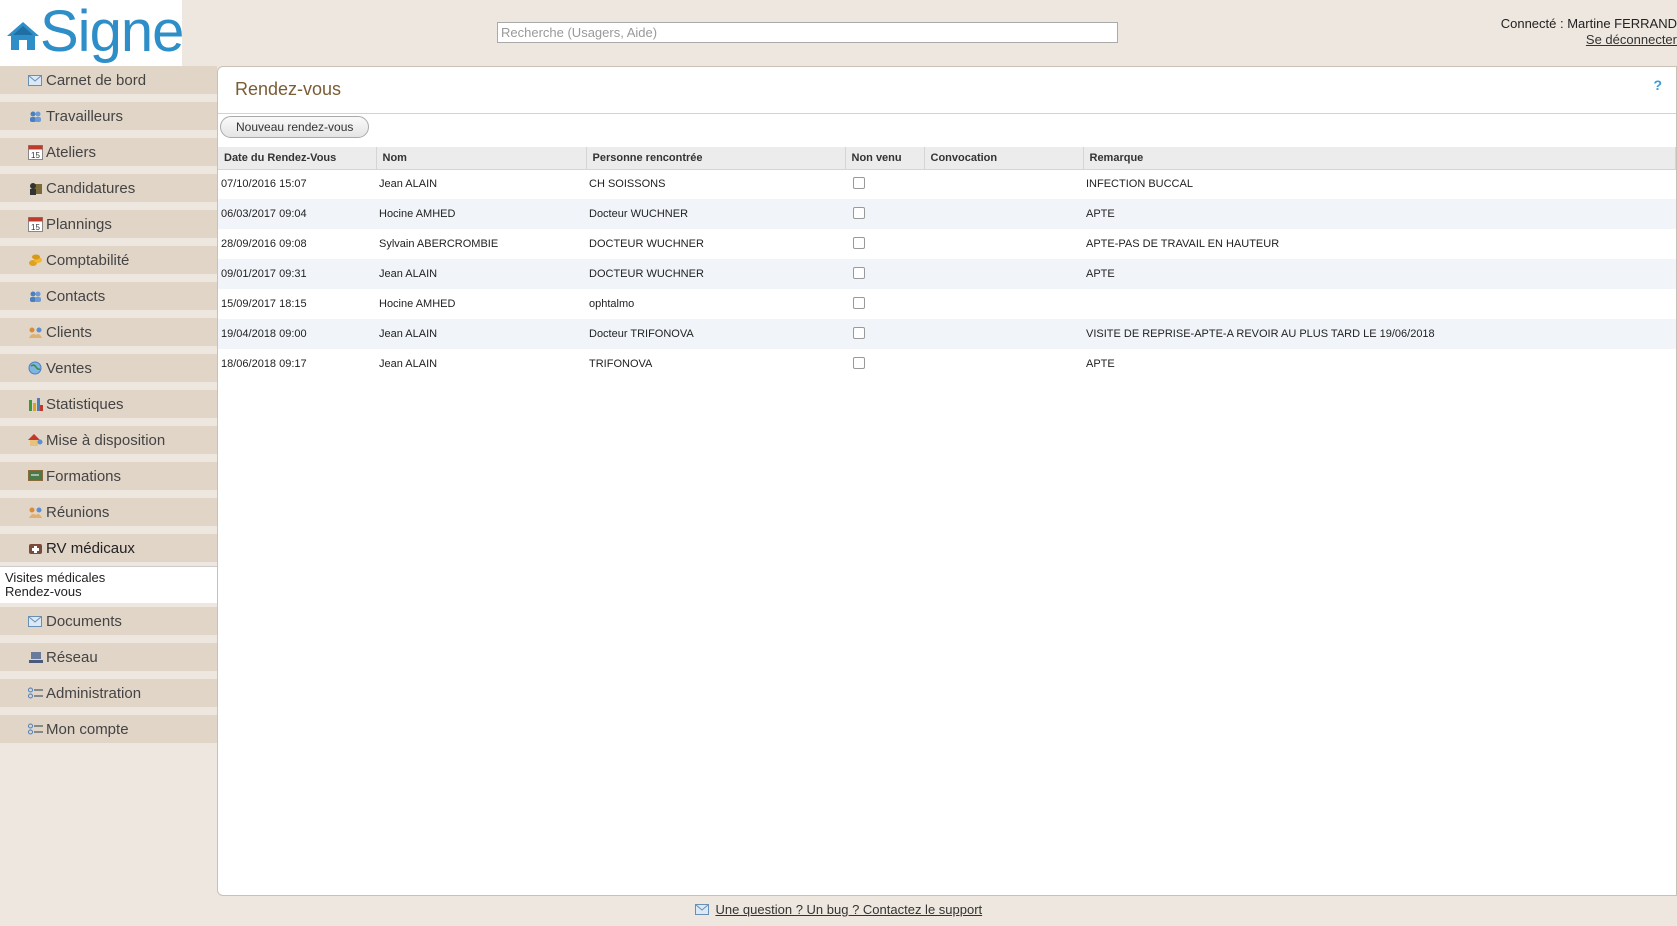 Image resolution: width=1677 pixels, height=926 pixels. I want to click on sidebar-item-documents: Documents, so click(108, 623).